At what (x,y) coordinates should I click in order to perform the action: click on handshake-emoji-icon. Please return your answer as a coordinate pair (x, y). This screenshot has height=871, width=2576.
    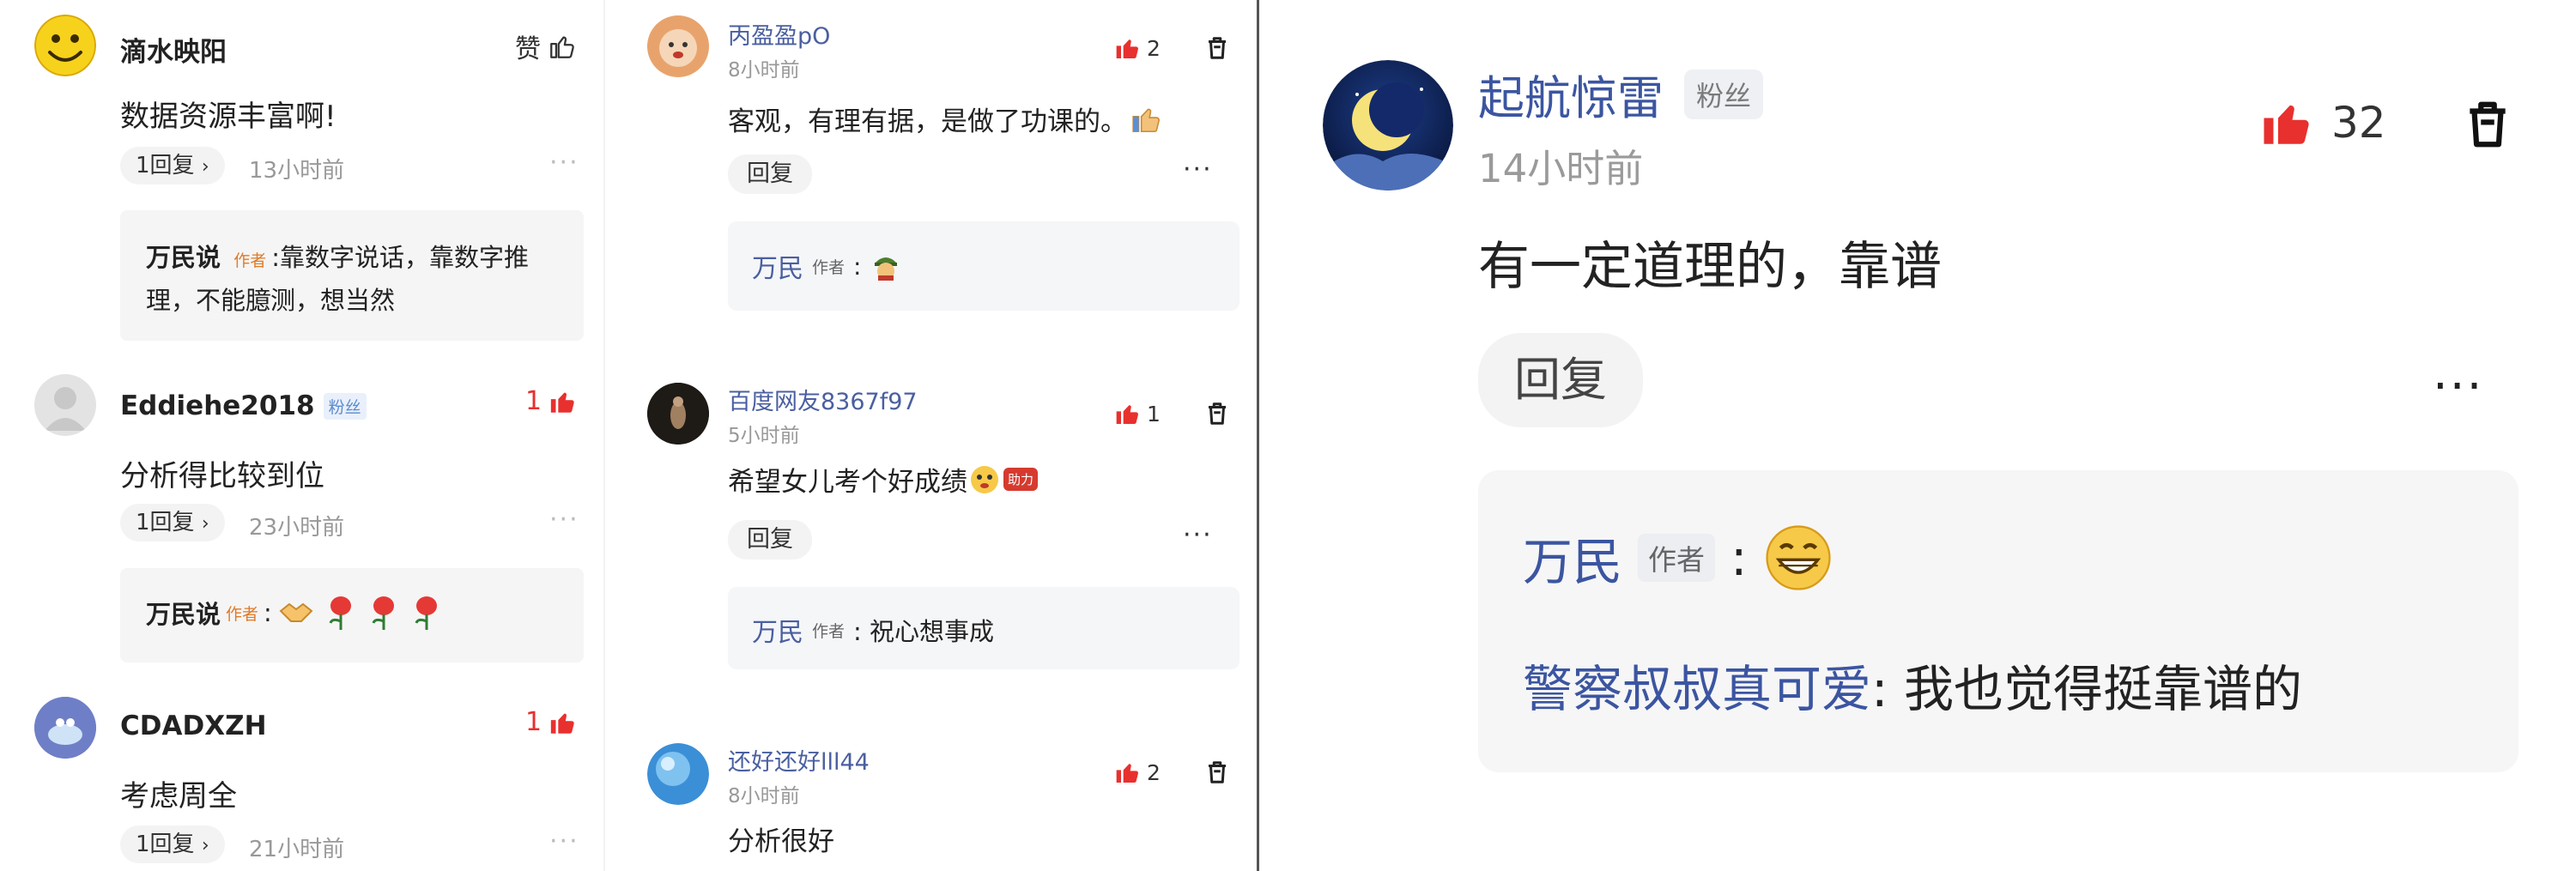
    Looking at the image, I should click on (296, 612).